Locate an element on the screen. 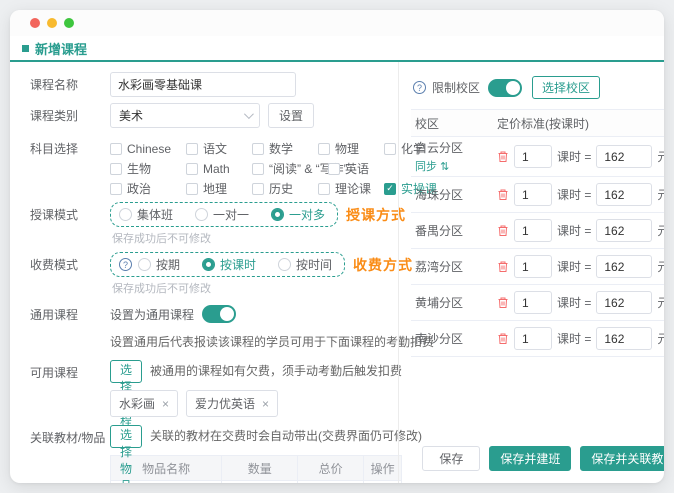 Image resolution: width=674 pixels, height=493 pixels. subject-checkbox: 政治 is located at coordinates (147, 188).